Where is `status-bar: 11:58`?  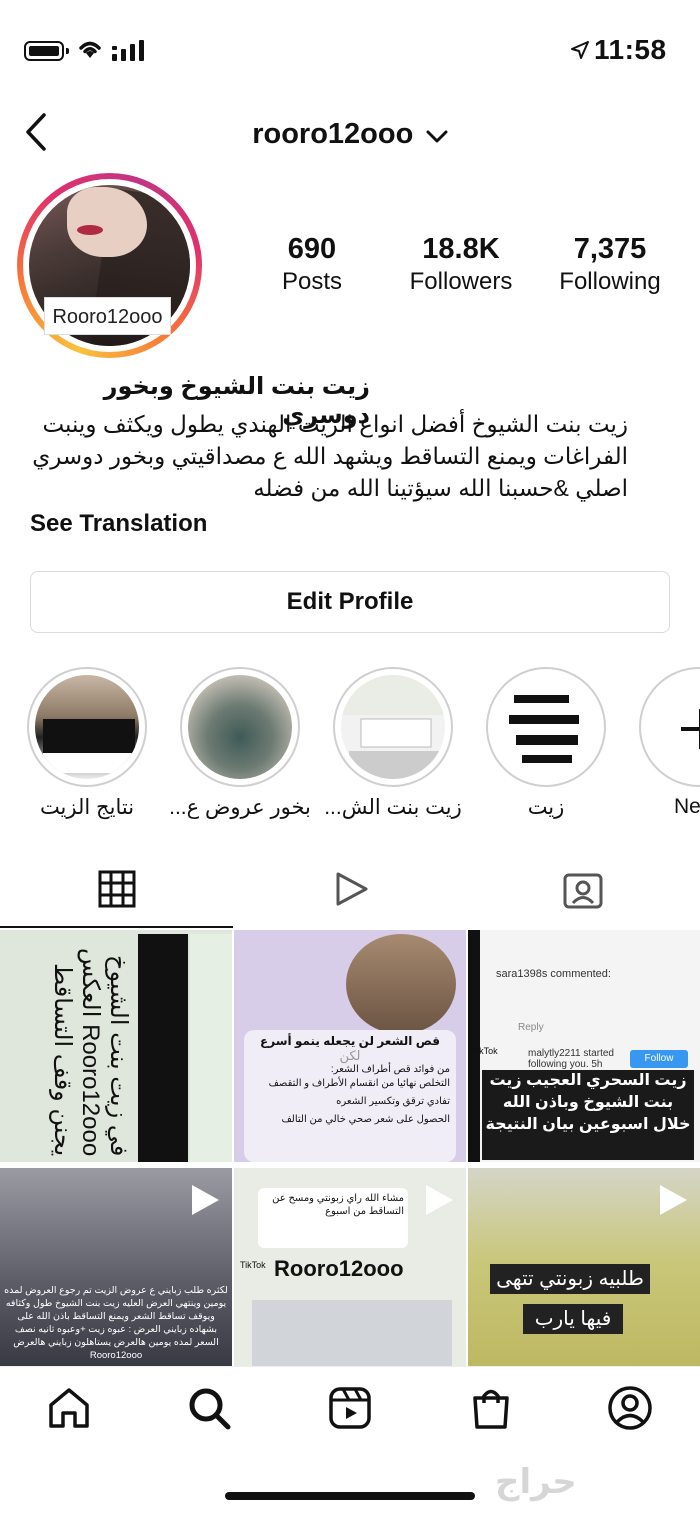
status-bar: 11:58 is located at coordinates (350, 50).